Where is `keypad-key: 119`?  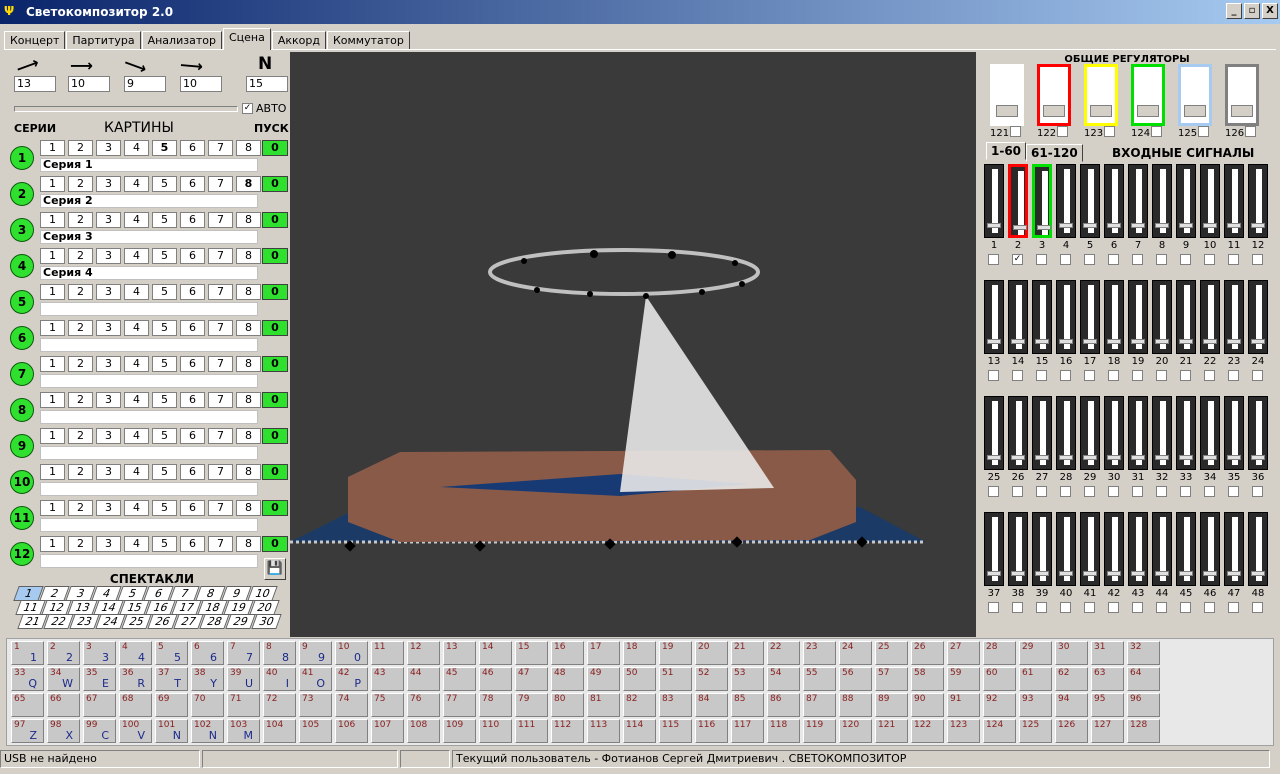 keypad-key: 119 is located at coordinates (819, 731).